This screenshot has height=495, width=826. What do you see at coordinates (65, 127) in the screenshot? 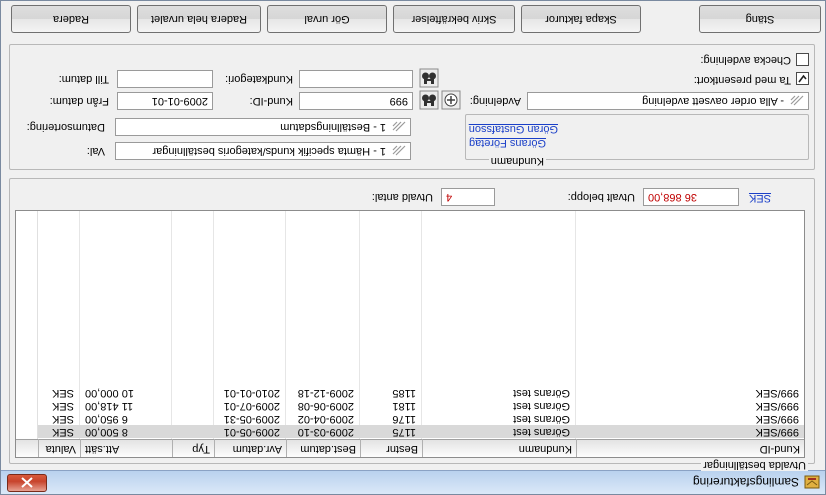
I see `datumsortering-label: Datumsortering:` at bounding box center [65, 127].